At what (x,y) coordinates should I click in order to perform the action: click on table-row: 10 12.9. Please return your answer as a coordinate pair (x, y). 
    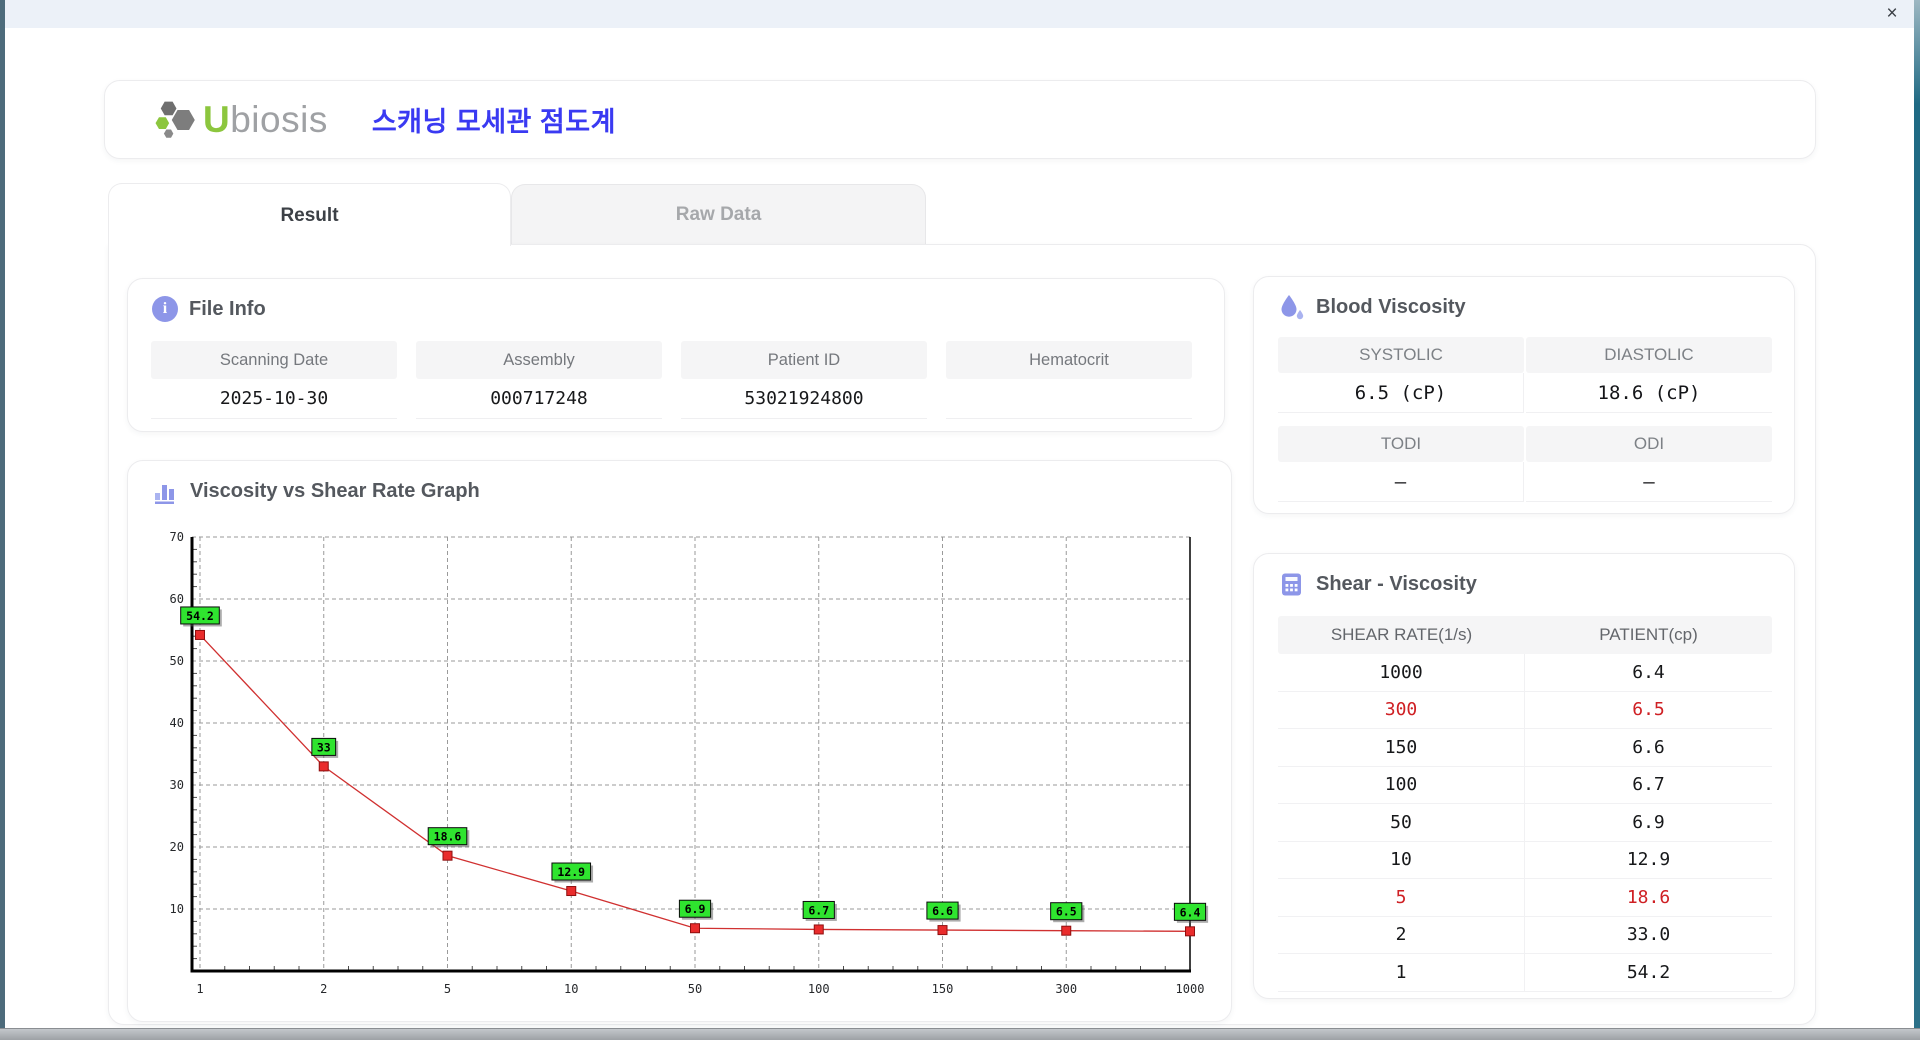
    Looking at the image, I should click on (1525, 860).